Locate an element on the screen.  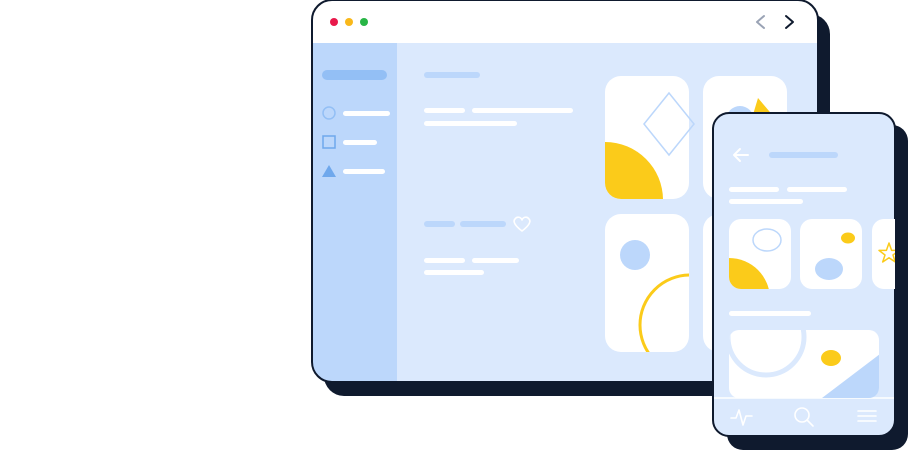
yellow-dot is located at coordinates (349, 22).